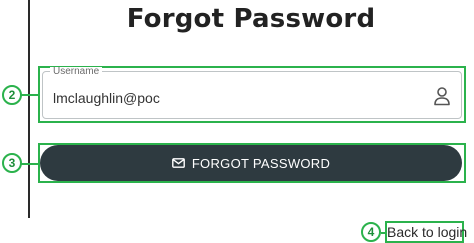 This screenshot has height=243, width=474. I want to click on annotation-marker-2: 2, so click(12, 95).